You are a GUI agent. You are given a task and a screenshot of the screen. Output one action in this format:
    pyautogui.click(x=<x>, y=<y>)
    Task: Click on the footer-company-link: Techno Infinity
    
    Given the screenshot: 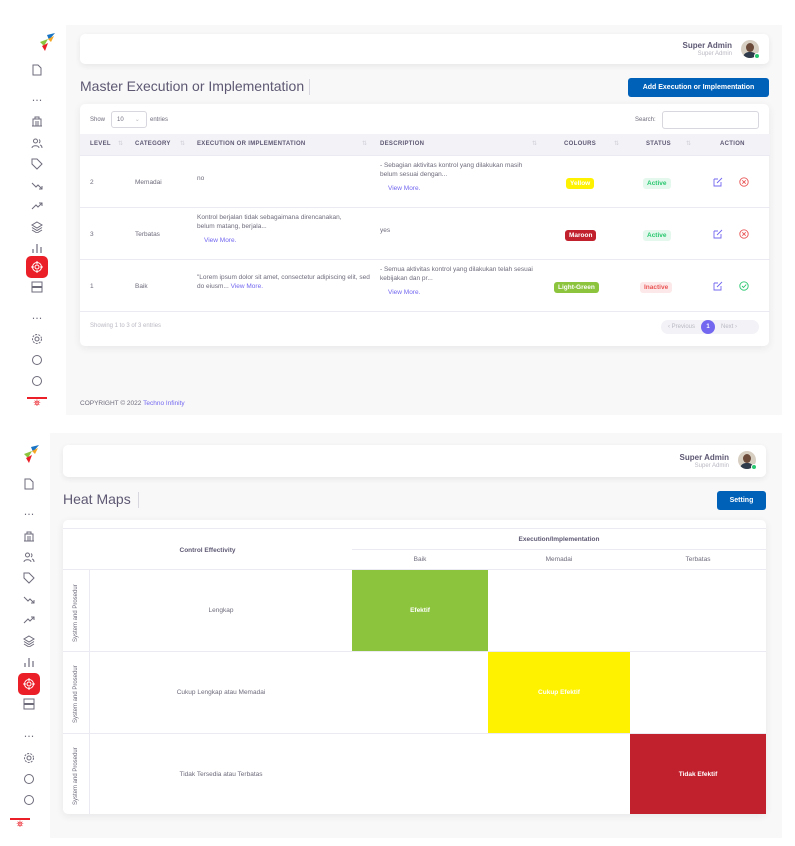 What is the action you would take?
    pyautogui.click(x=164, y=403)
    